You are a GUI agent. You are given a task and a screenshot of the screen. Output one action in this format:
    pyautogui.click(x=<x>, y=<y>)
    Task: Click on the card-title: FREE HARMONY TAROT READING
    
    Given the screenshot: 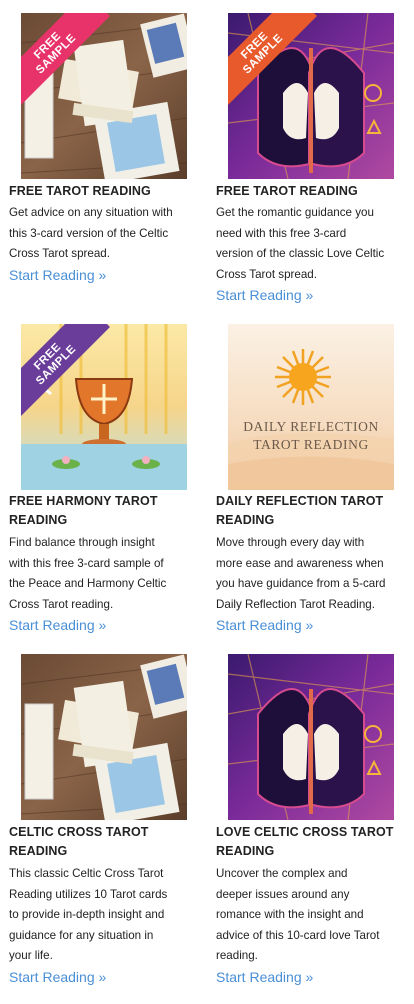 What is the action you would take?
    pyautogui.click(x=83, y=510)
    